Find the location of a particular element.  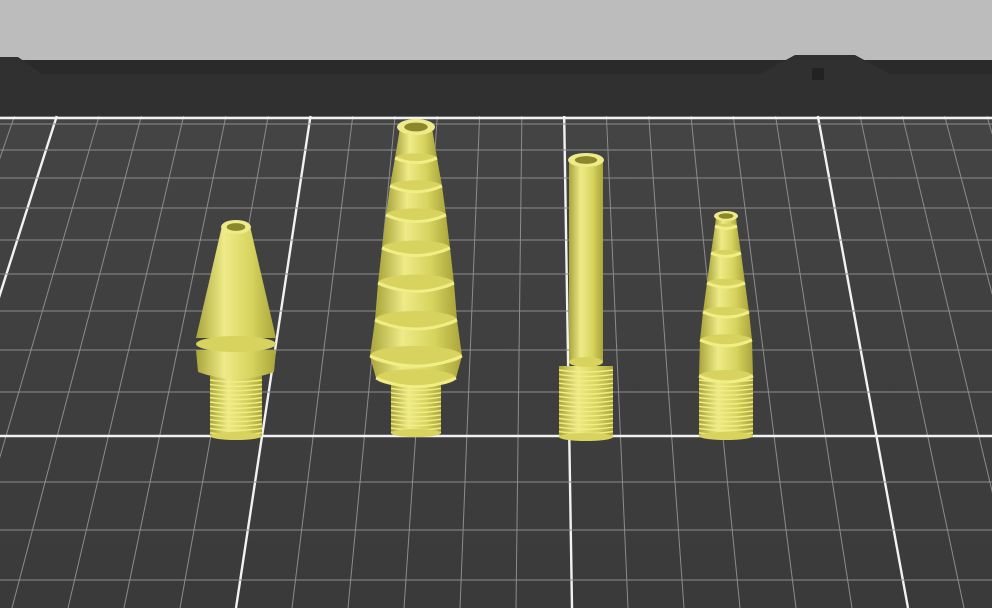

bed-corner-marker is located at coordinates (818, 74).